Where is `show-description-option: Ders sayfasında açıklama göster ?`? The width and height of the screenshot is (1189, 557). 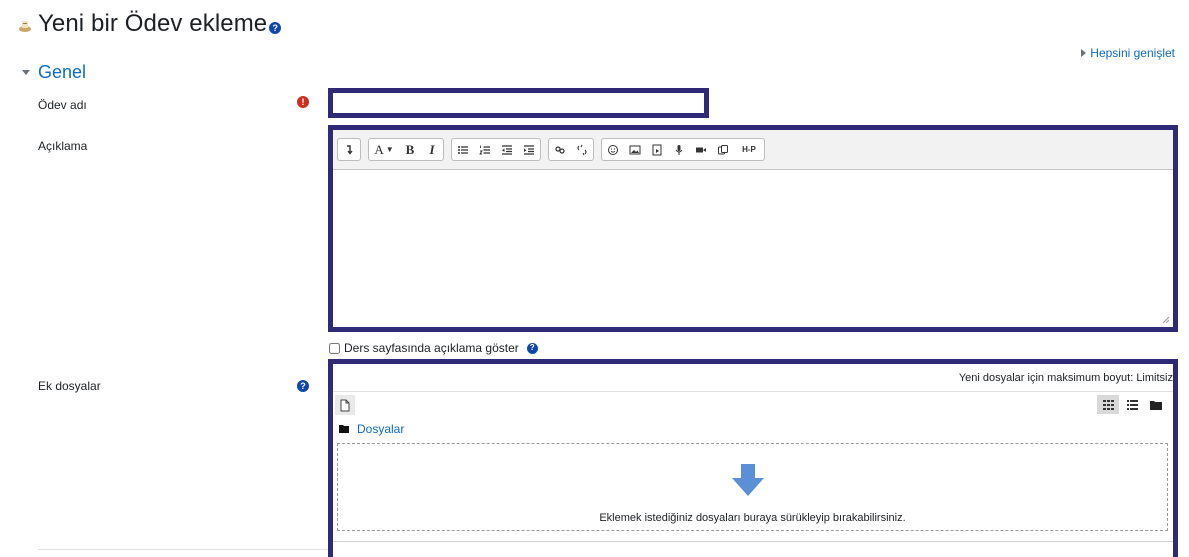 show-description-option: Ders sayfasında açıklama göster ? is located at coordinates (433, 348).